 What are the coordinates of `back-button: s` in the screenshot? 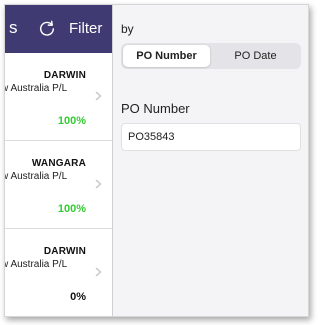 It's located at (13, 28).